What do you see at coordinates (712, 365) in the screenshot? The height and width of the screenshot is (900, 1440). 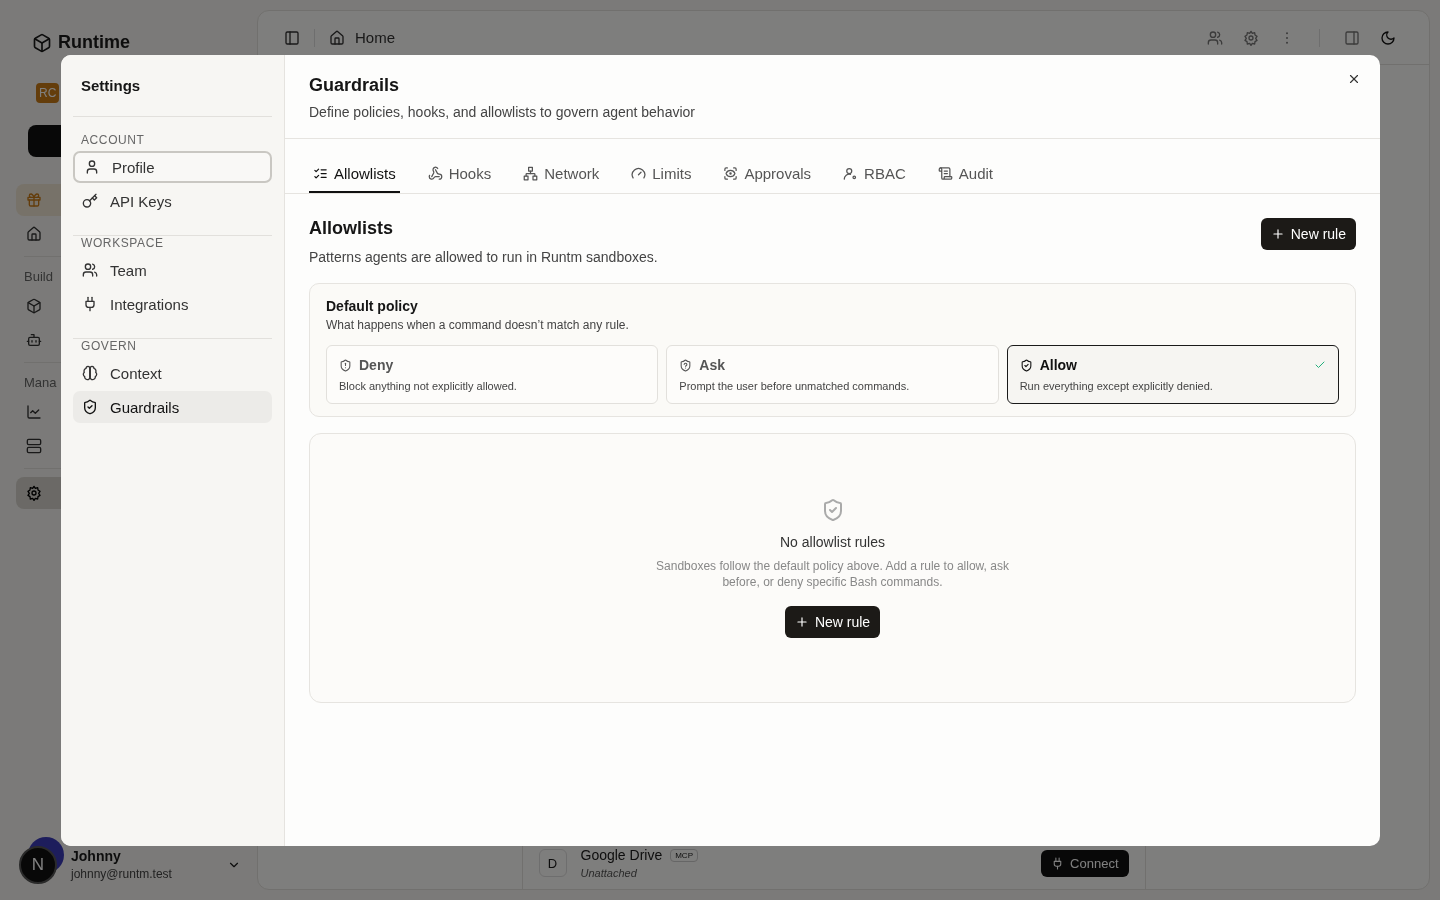 I see `option-label: Ask` at bounding box center [712, 365].